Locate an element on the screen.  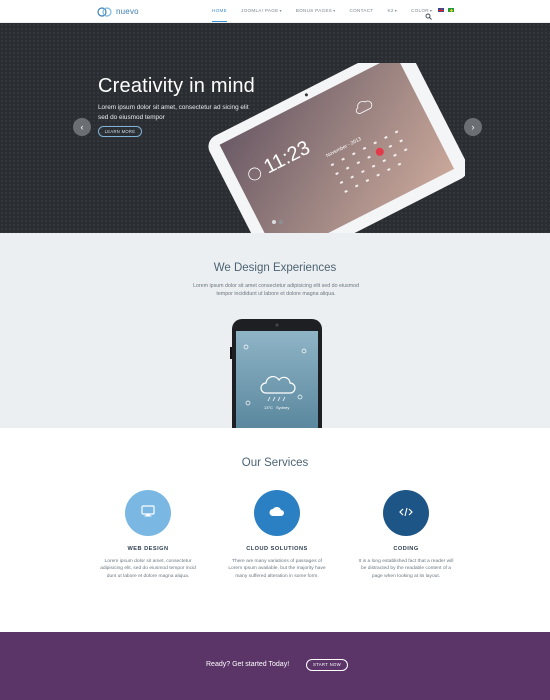
monitor-icon is located at coordinates (148, 513).